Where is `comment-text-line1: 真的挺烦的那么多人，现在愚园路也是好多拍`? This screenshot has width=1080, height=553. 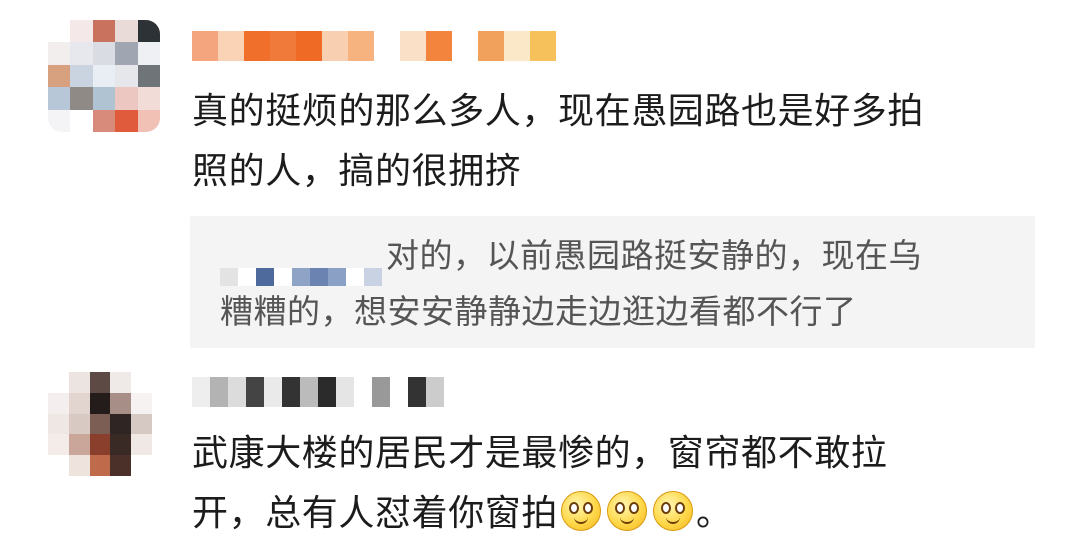
comment-text-line1: 真的挺烦的那么多人，现在愚园路也是好多拍 is located at coordinates (558, 111).